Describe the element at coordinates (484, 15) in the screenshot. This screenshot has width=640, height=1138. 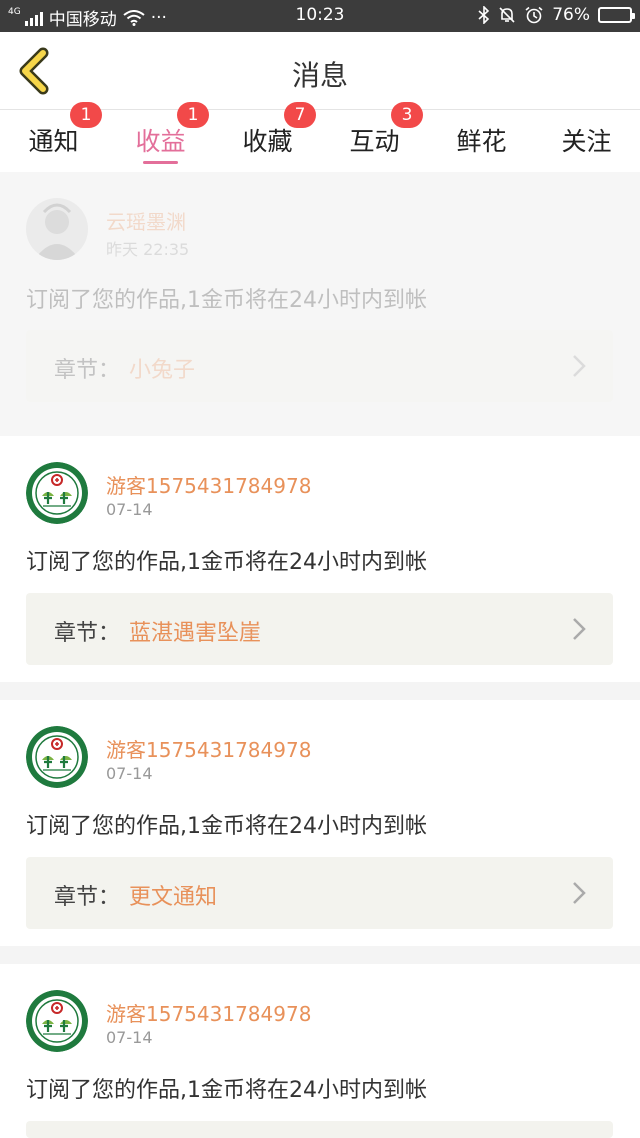
I see `bluetooth-icon` at that location.